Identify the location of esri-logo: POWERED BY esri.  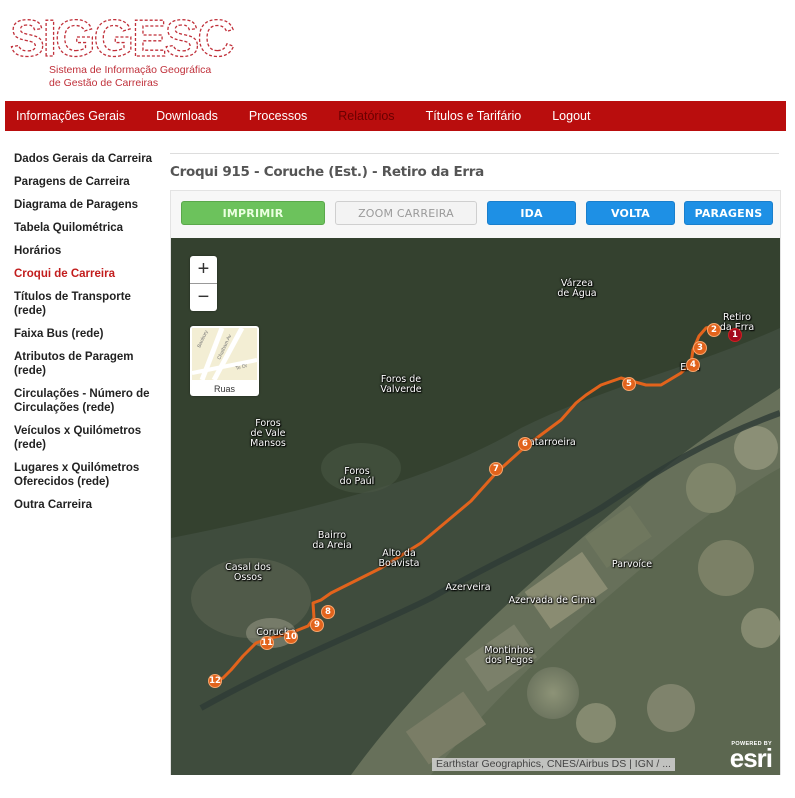
(751, 757).